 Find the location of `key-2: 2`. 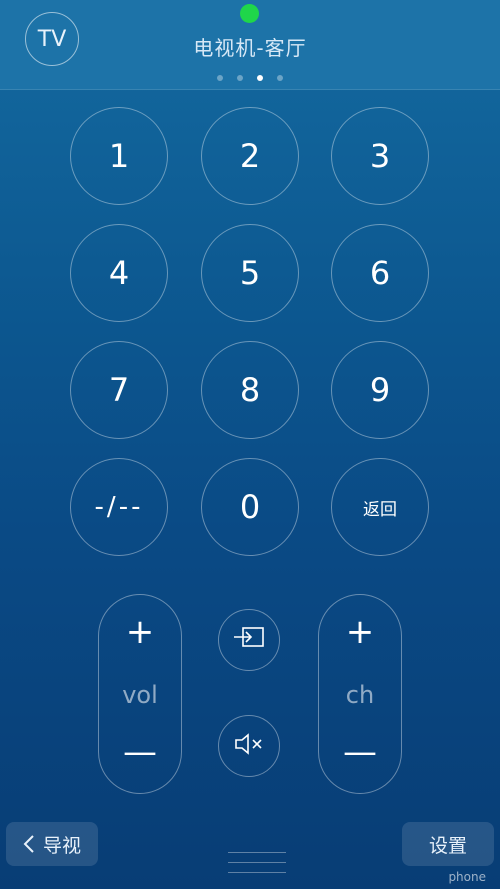

key-2: 2 is located at coordinates (250, 156).